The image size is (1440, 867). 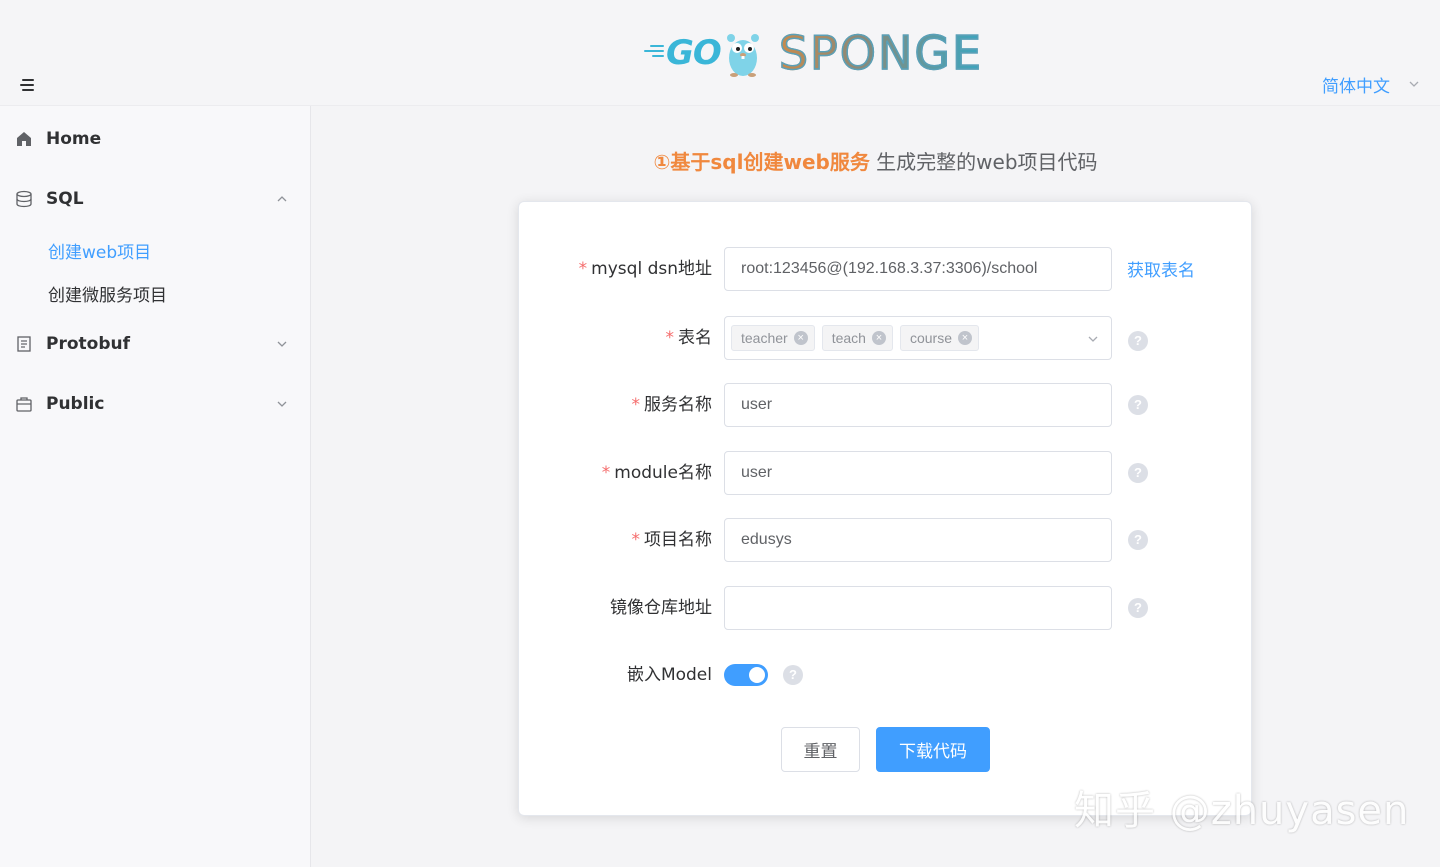 I want to click on module-name-input: user, so click(x=918, y=473).